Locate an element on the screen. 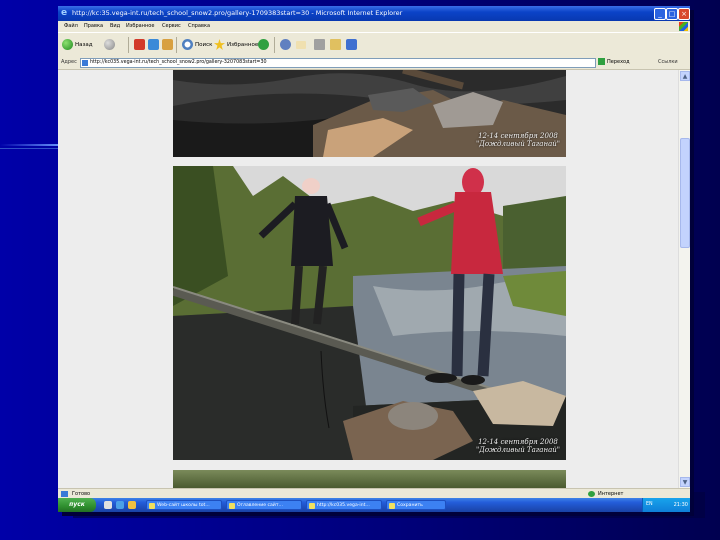 The width and height of the screenshot is (720, 540). menu-view: Вид is located at coordinates (115, 26).